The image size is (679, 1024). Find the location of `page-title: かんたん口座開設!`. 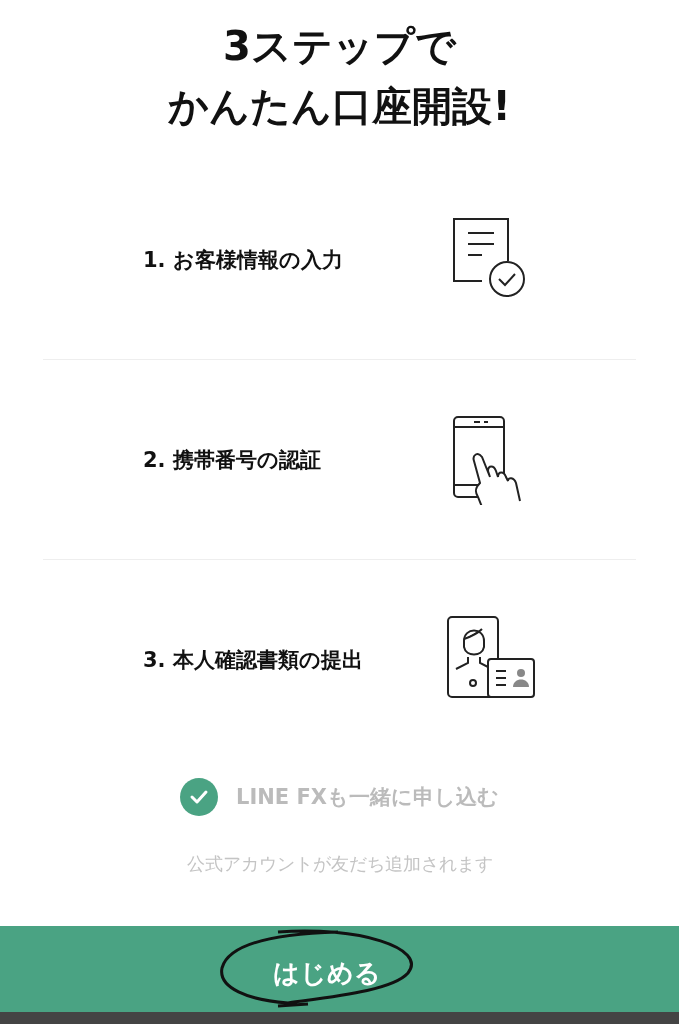

page-title: かんたん口座開設! is located at coordinates (339, 106).